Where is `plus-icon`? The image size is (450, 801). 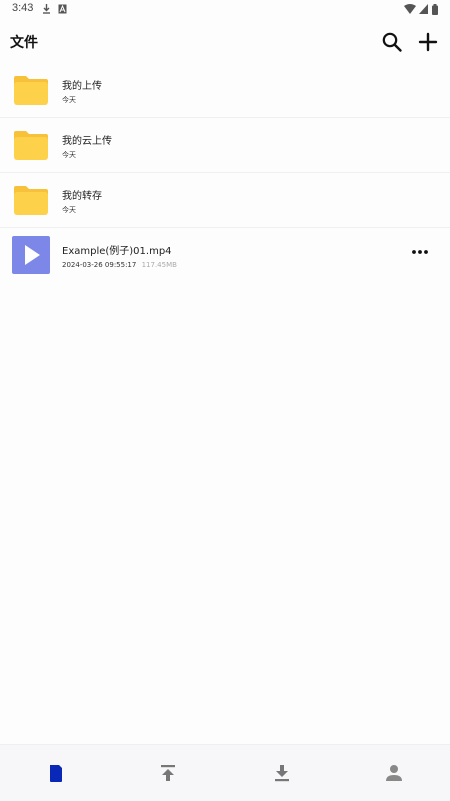
plus-icon is located at coordinates (428, 42).